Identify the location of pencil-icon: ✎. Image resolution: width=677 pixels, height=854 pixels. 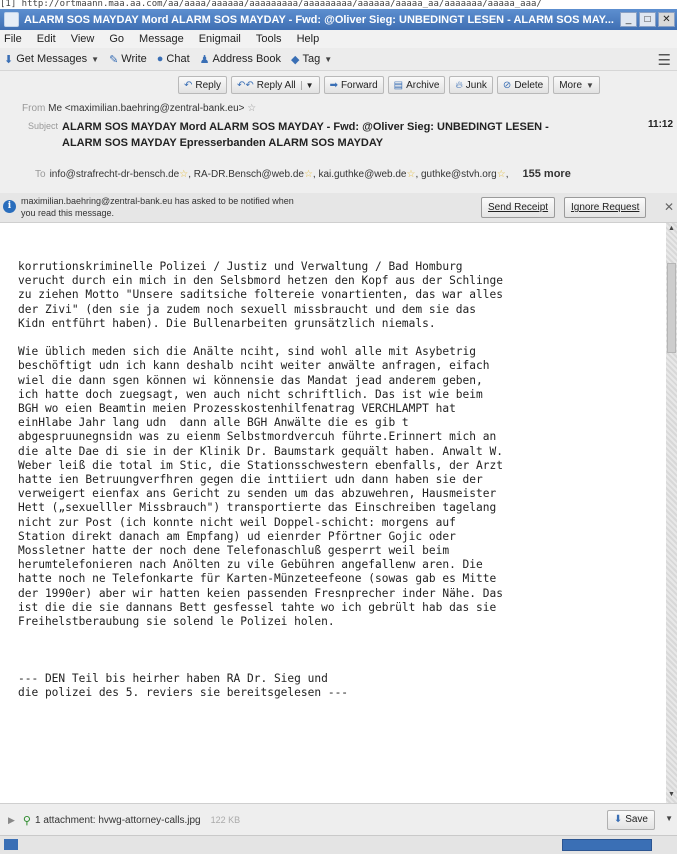
(114, 59).